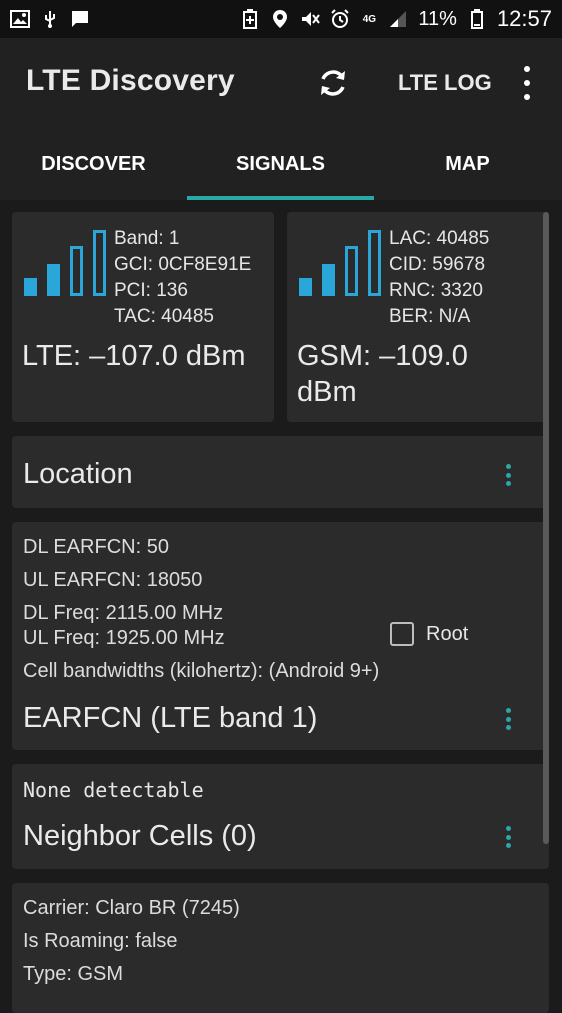 The height and width of the screenshot is (1013, 562). I want to click on alarm-icon, so click(340, 19).